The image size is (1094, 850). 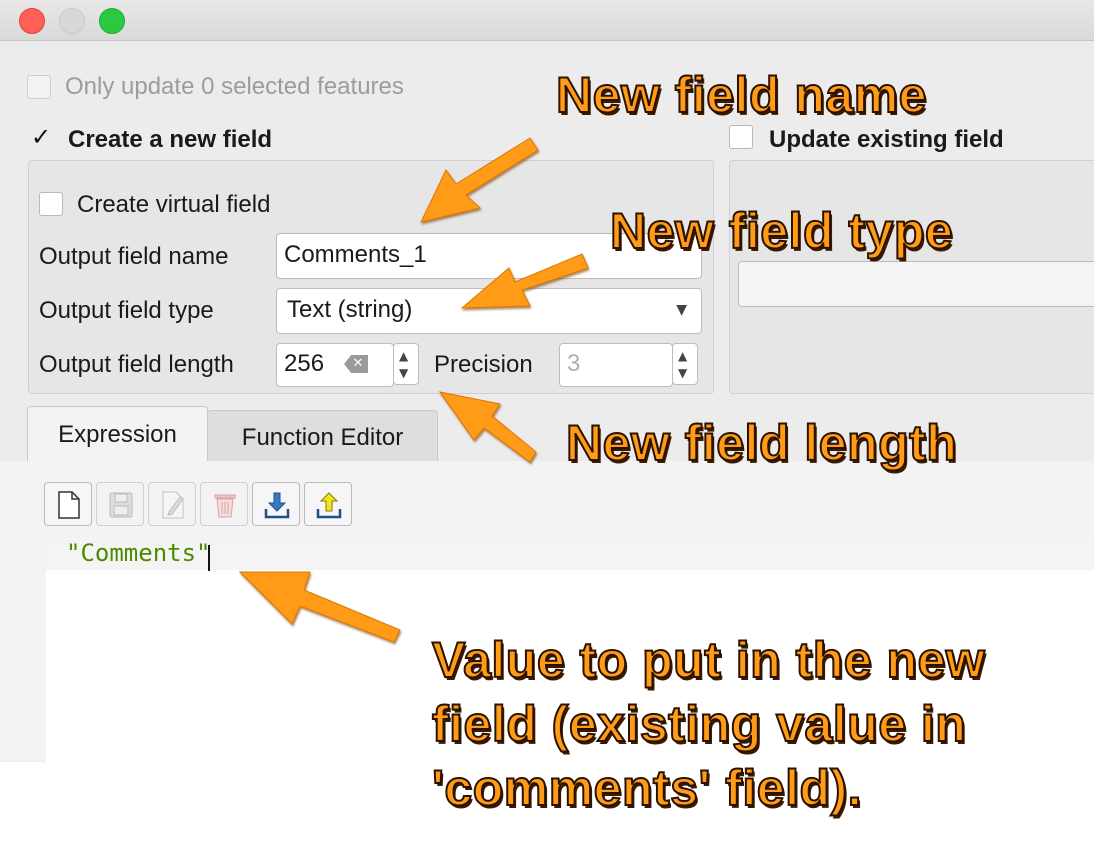 What do you see at coordinates (487, 427) in the screenshot?
I see `arrow-to-field-length` at bounding box center [487, 427].